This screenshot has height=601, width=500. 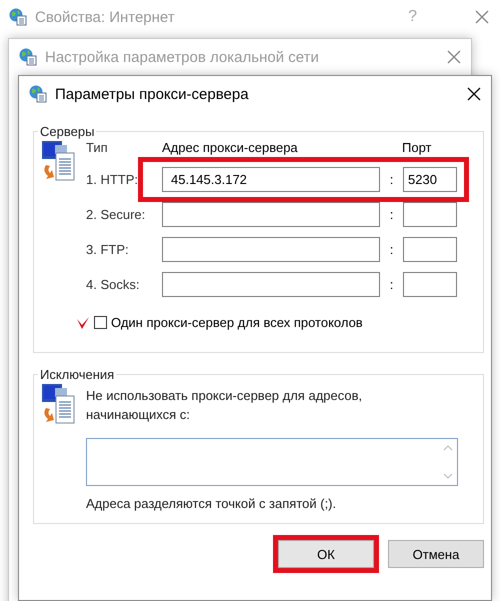 What do you see at coordinates (113, 179) in the screenshot?
I see `protocol-label: 1. HTTP:` at bounding box center [113, 179].